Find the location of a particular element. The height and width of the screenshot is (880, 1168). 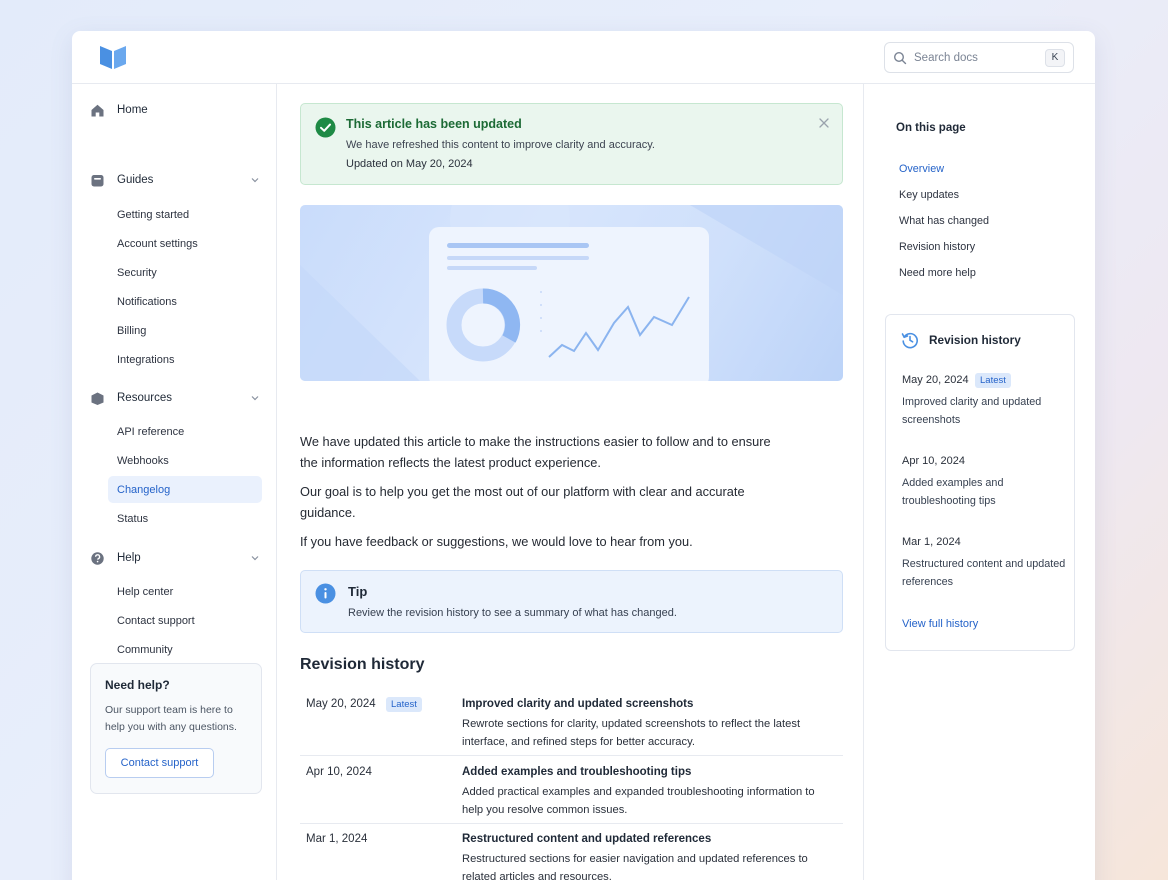

revision-card-date: Mar 1, 2024 is located at coordinates (931, 542).